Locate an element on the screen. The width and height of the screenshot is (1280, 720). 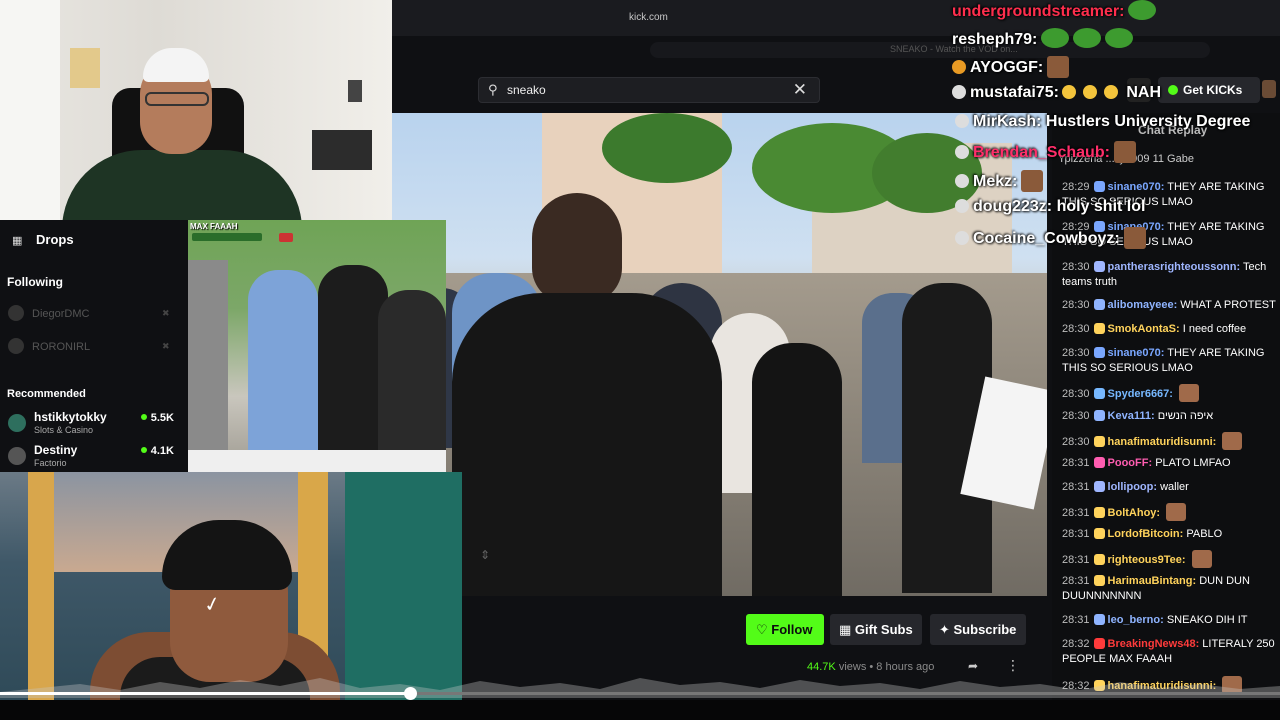
guest-stream-subtitle is located at coordinates (227, 237).